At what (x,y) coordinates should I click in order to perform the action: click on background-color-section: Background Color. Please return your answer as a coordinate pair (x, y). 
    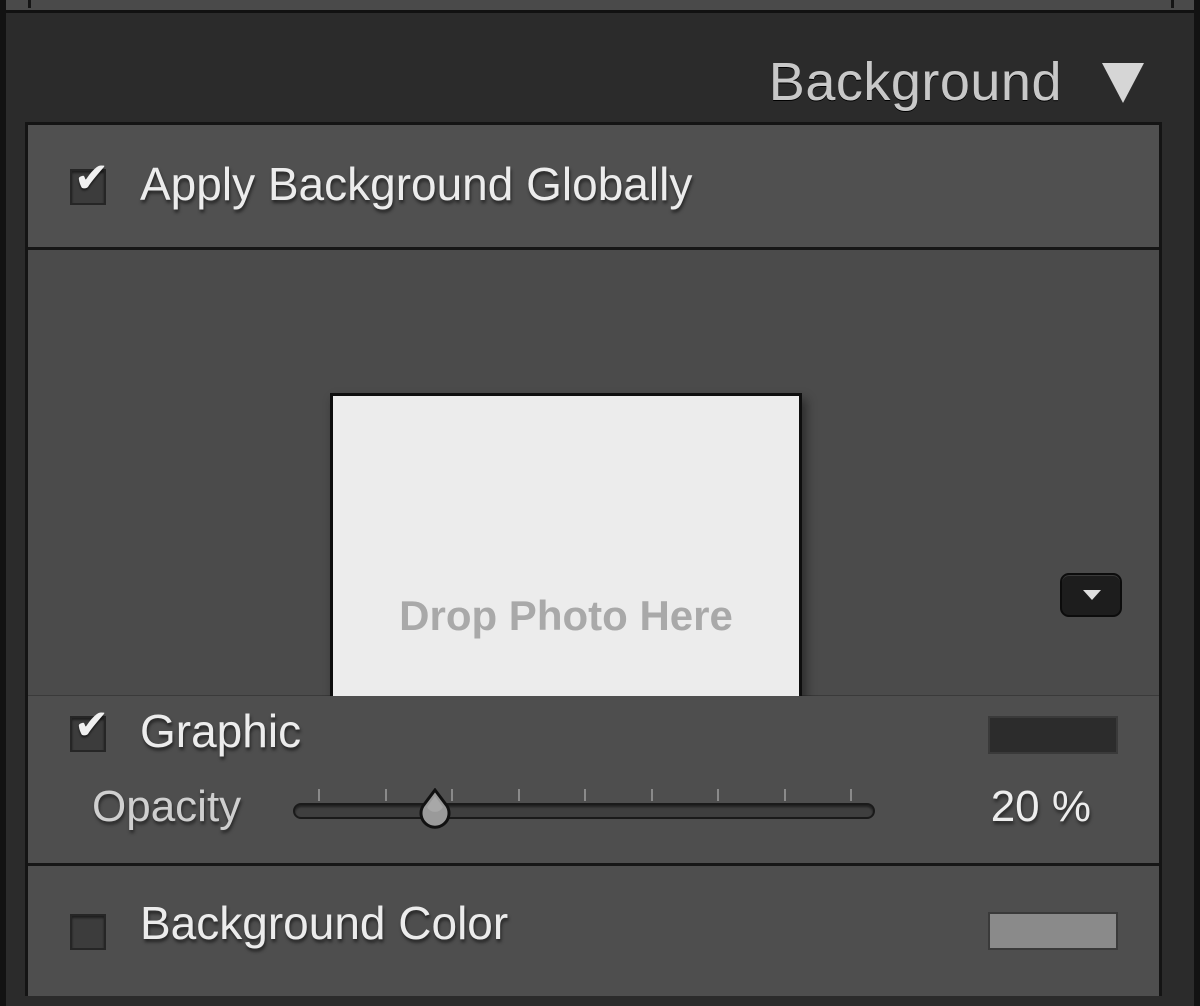
    Looking at the image, I should click on (593, 932).